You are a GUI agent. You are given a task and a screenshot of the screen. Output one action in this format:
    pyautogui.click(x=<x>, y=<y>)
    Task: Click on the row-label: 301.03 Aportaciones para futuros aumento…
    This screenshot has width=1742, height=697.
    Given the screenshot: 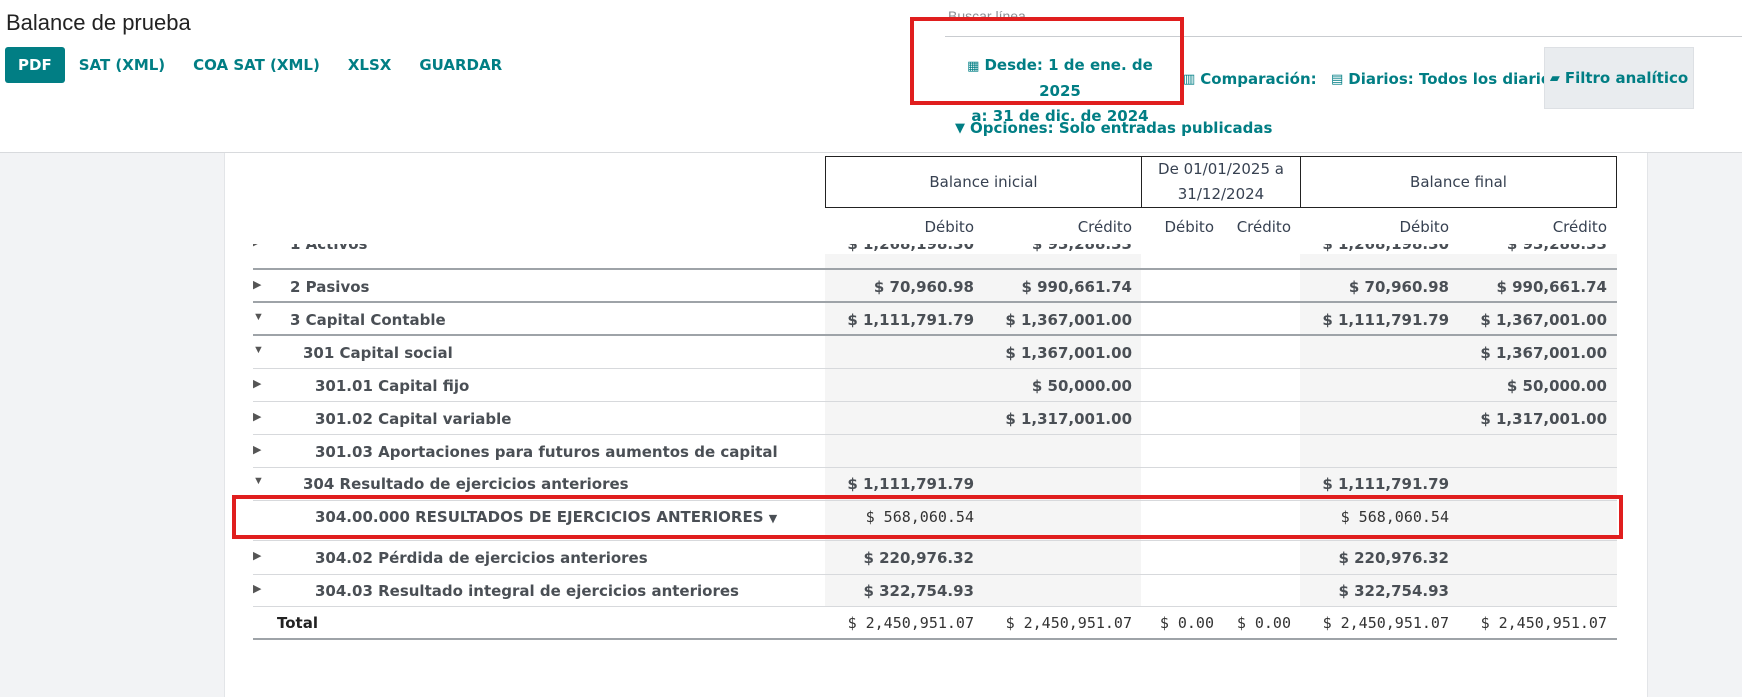 What is the action you would take?
    pyautogui.click(x=546, y=452)
    